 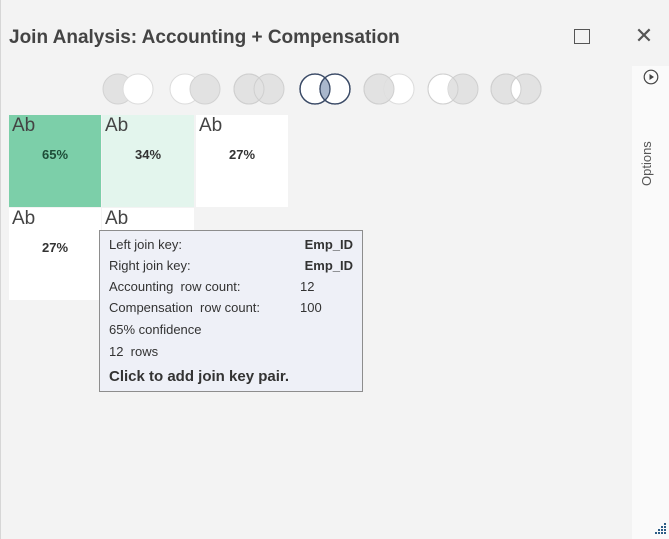 I want to click on left-key-label: Left join key:, so click(x=145, y=244).